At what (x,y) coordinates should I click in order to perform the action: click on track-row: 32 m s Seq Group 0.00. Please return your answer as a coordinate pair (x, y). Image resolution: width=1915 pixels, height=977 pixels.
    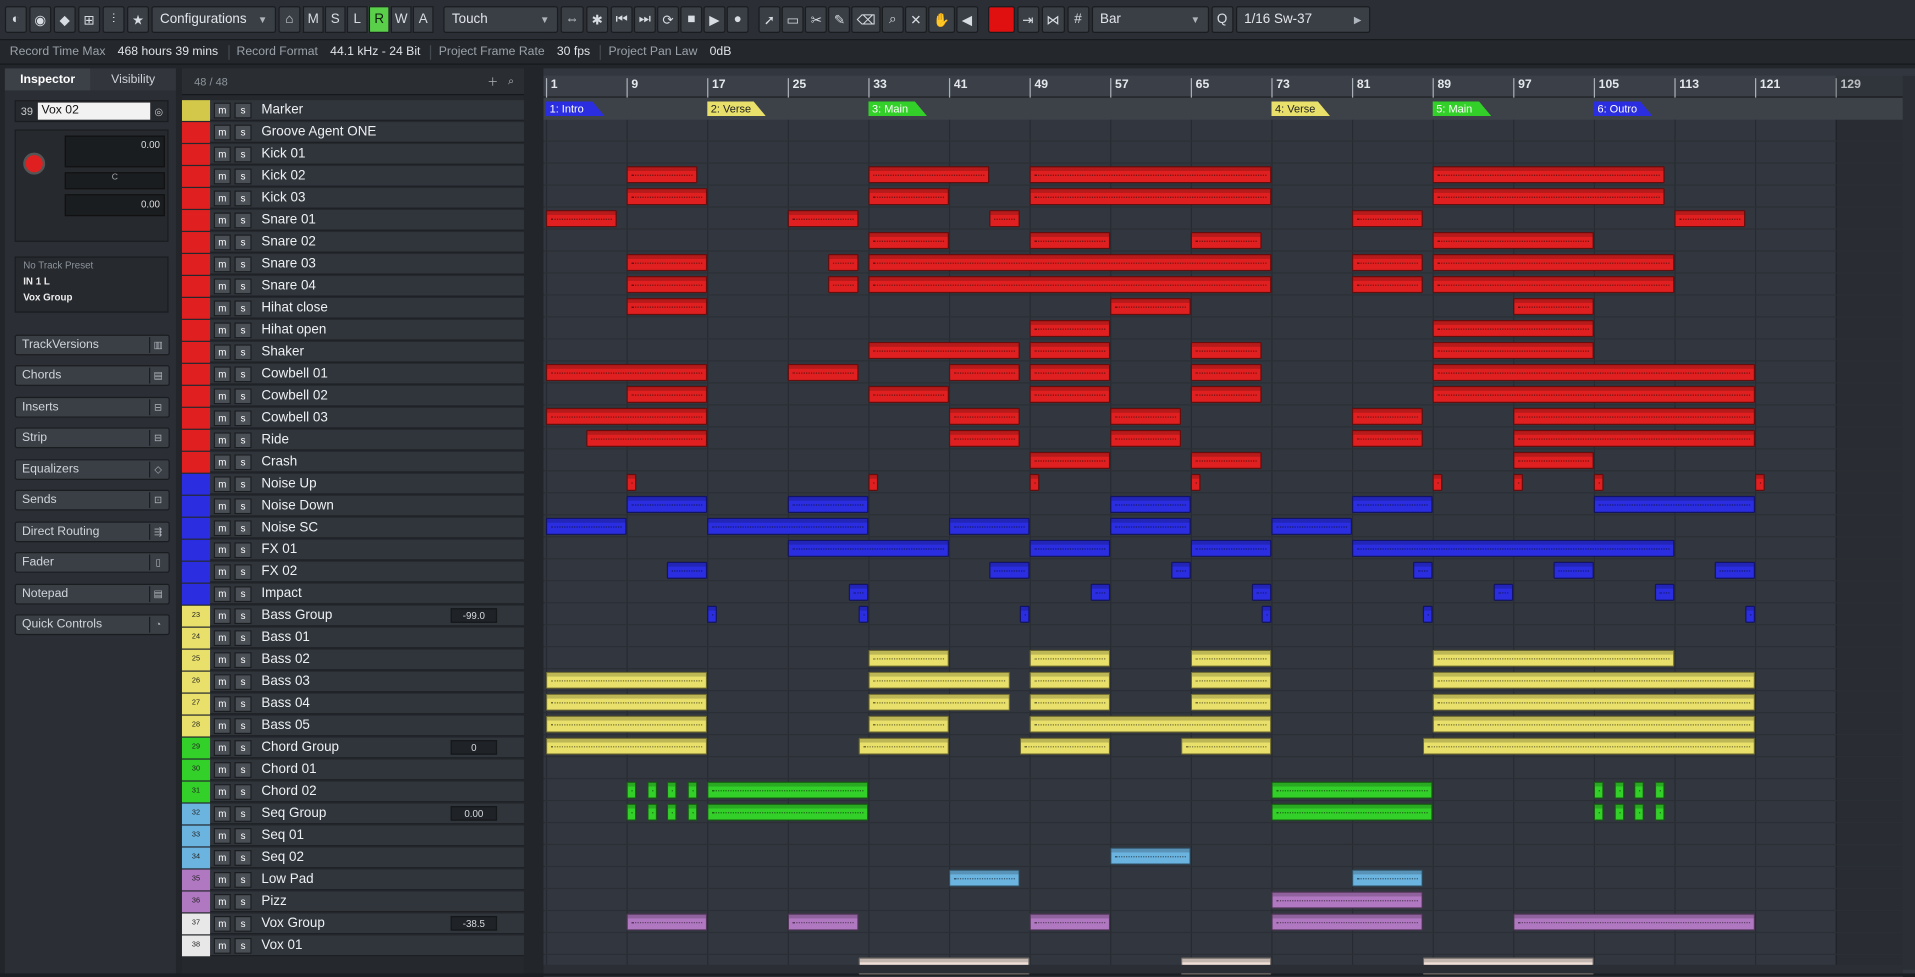
    Looking at the image, I should click on (352, 814).